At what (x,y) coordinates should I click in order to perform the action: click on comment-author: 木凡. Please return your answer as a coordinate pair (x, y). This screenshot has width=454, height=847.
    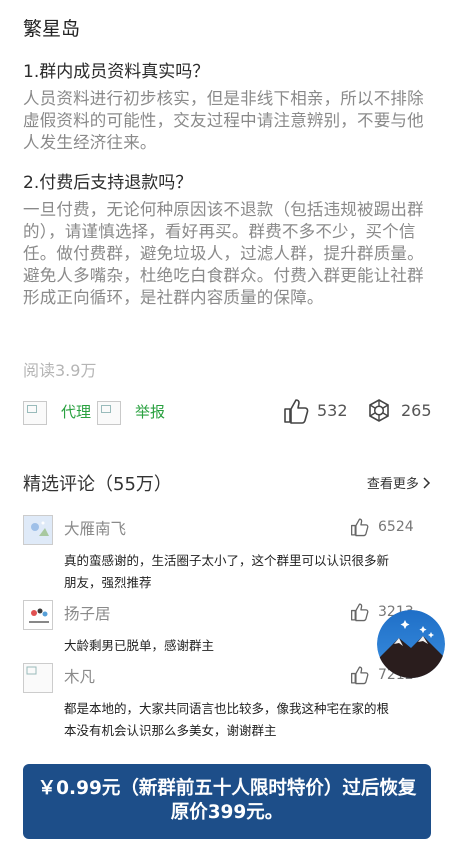
    Looking at the image, I should click on (79, 676).